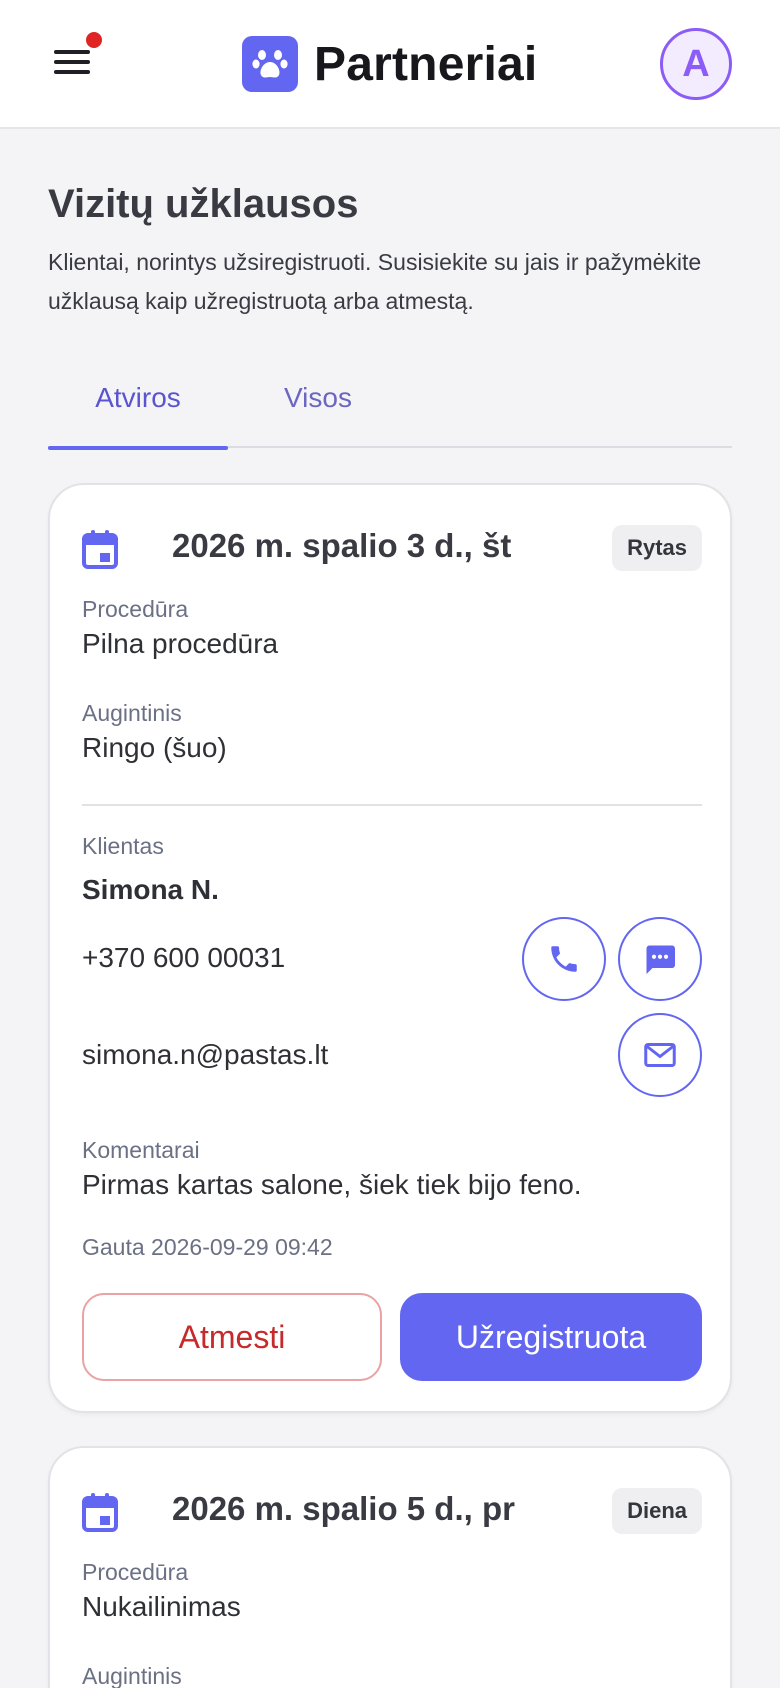 The image size is (780, 1688). I want to click on notification-dot, so click(94, 40).